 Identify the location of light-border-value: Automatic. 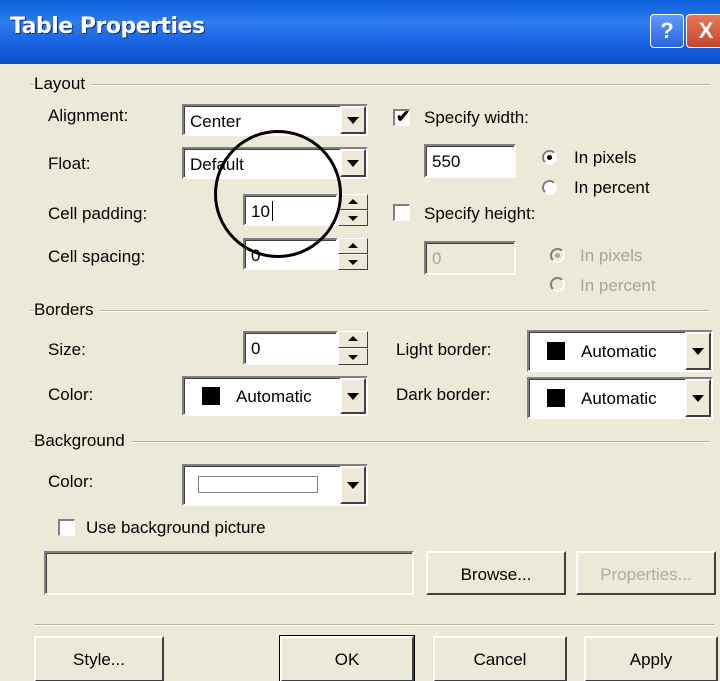
(619, 351).